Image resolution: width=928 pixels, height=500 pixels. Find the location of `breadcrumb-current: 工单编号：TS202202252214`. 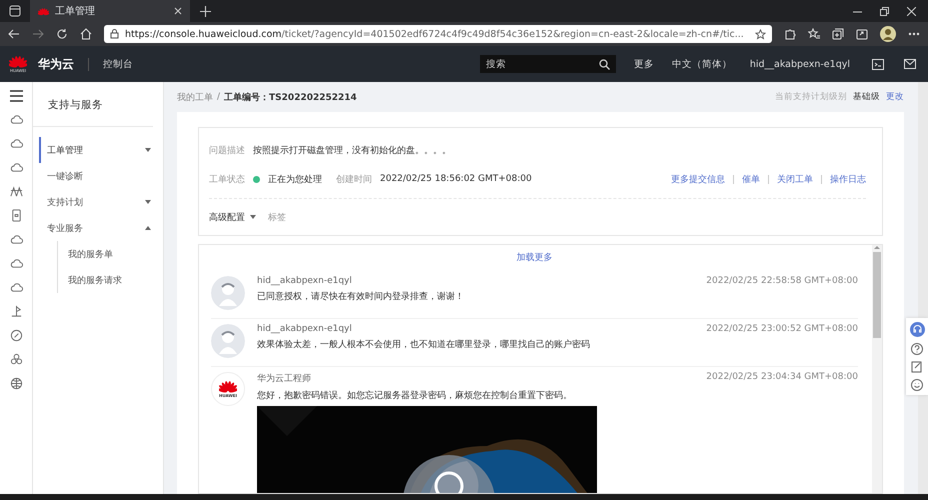

breadcrumb-current: 工单编号：TS202202252214 is located at coordinates (290, 97).